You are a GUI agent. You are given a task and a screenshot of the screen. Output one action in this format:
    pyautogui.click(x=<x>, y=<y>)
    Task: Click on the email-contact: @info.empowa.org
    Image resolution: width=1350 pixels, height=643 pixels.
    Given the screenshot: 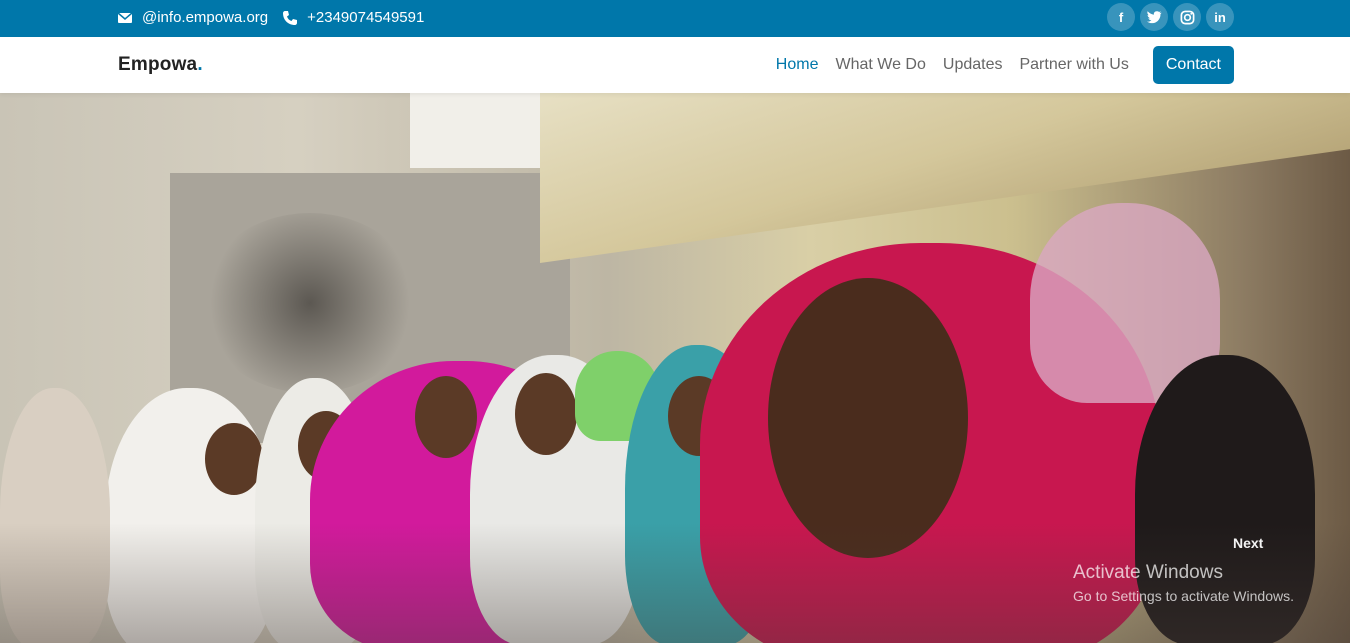 What is the action you would take?
    pyautogui.click(x=192, y=17)
    